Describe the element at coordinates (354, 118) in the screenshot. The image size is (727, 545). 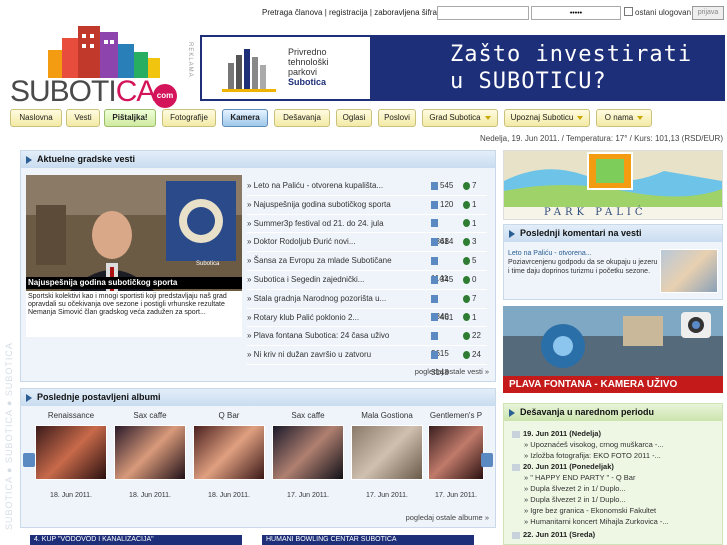
I see `nav-oglasi: Oglasi` at that location.